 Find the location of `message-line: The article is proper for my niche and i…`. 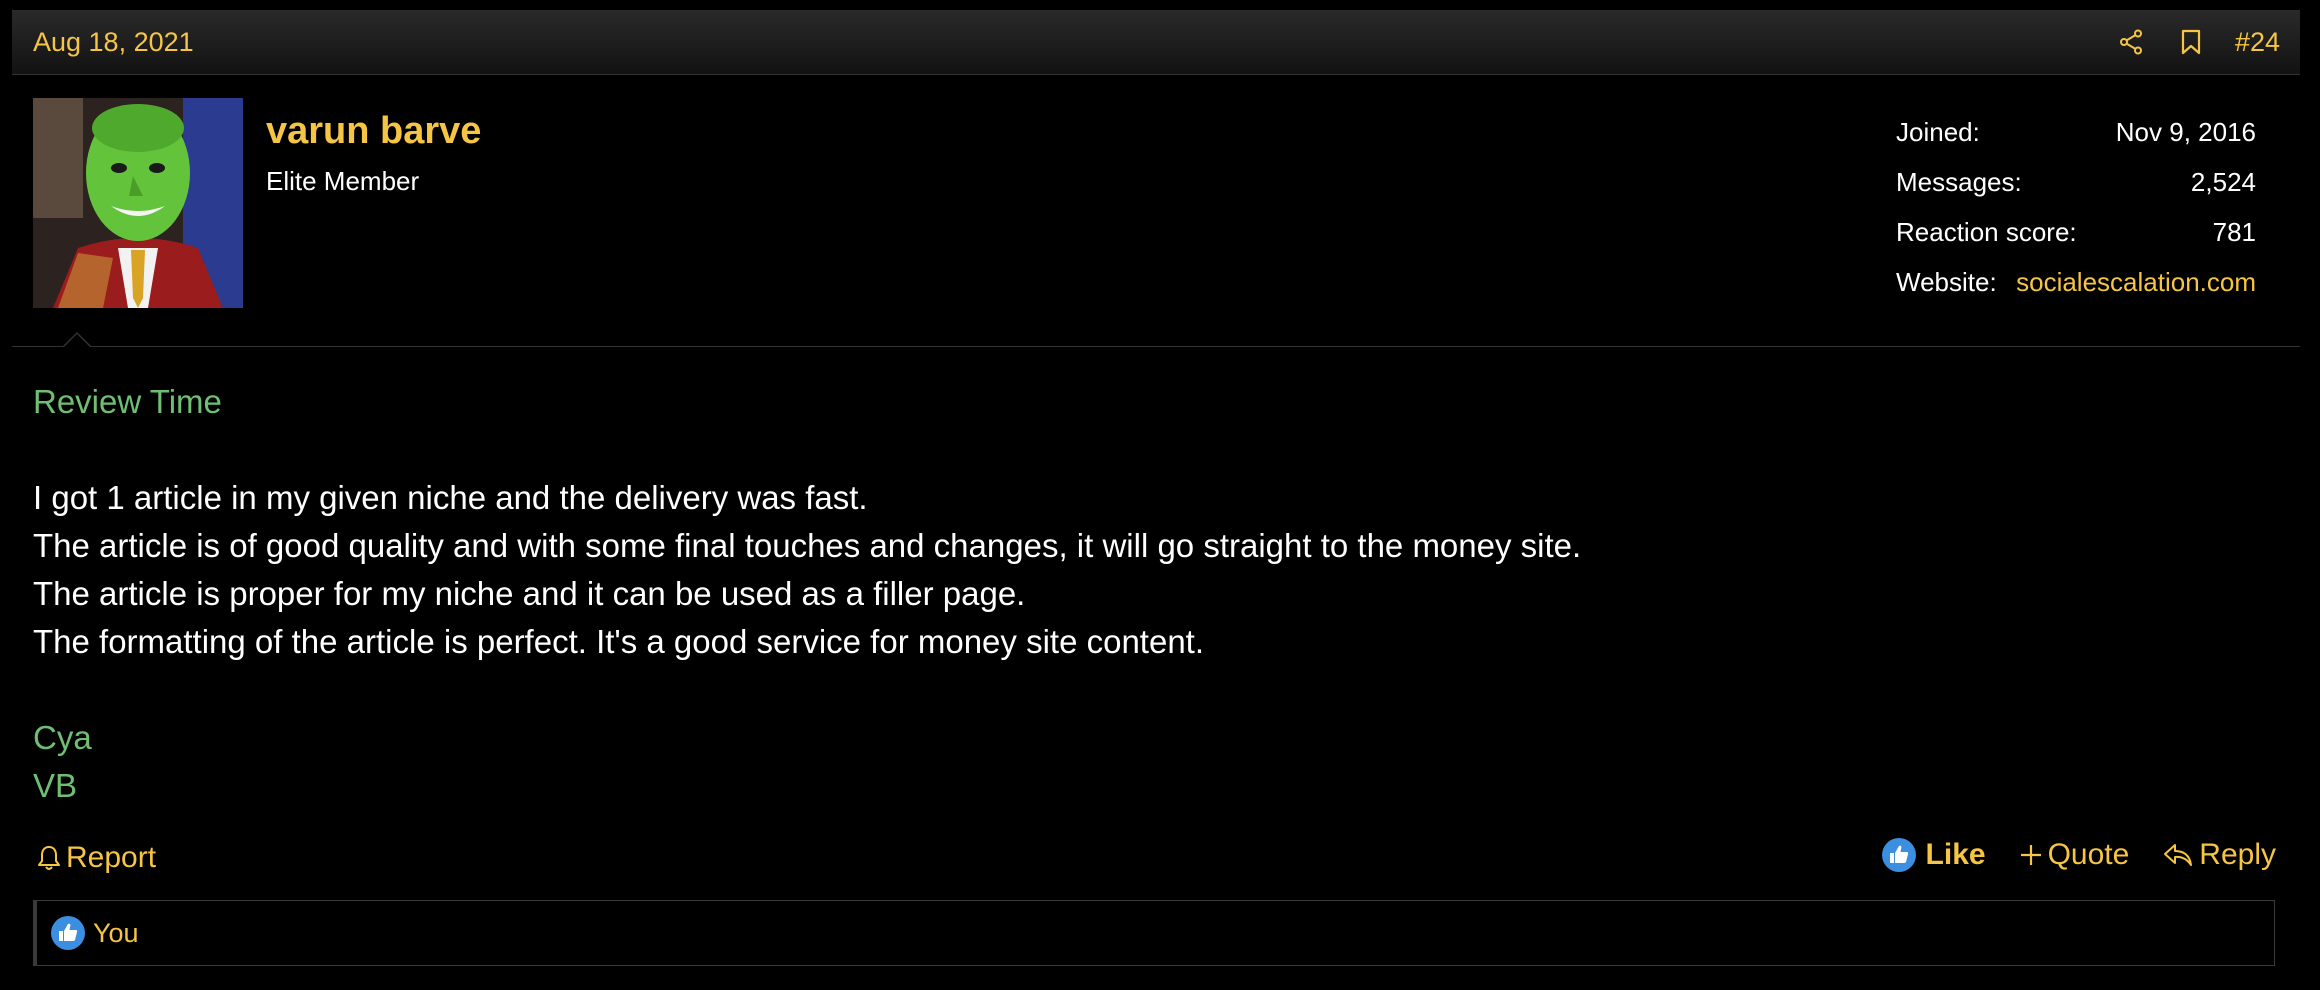

message-line: The article is proper for my niche and i… is located at coordinates (529, 593).